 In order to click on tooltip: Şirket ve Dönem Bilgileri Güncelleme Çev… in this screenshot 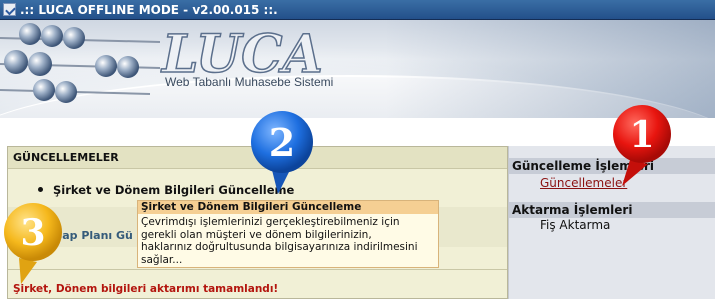, I will do `click(288, 234)`.